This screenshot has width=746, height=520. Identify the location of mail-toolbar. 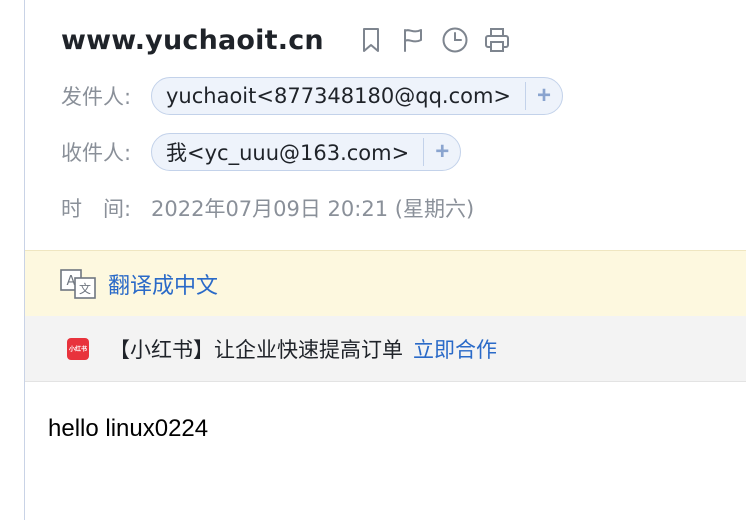
(434, 40).